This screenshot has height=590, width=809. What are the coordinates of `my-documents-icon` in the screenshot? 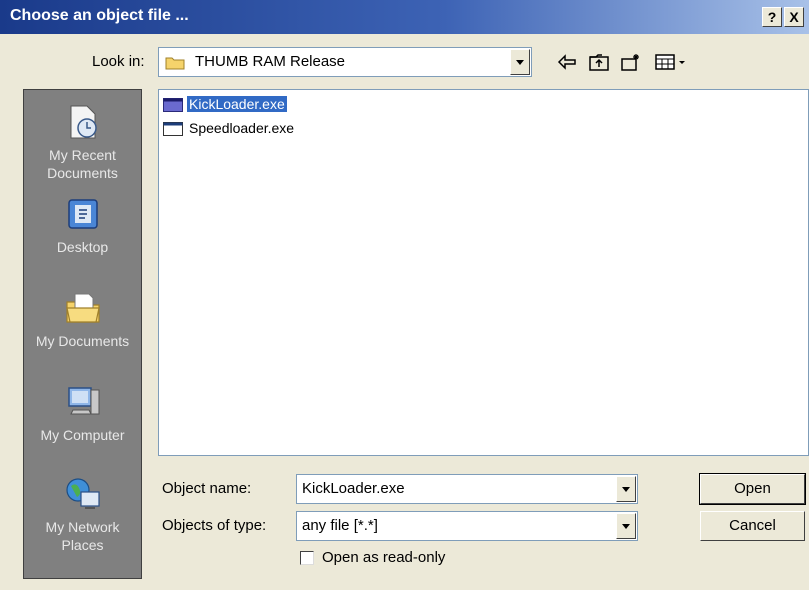 It's located at (82, 308).